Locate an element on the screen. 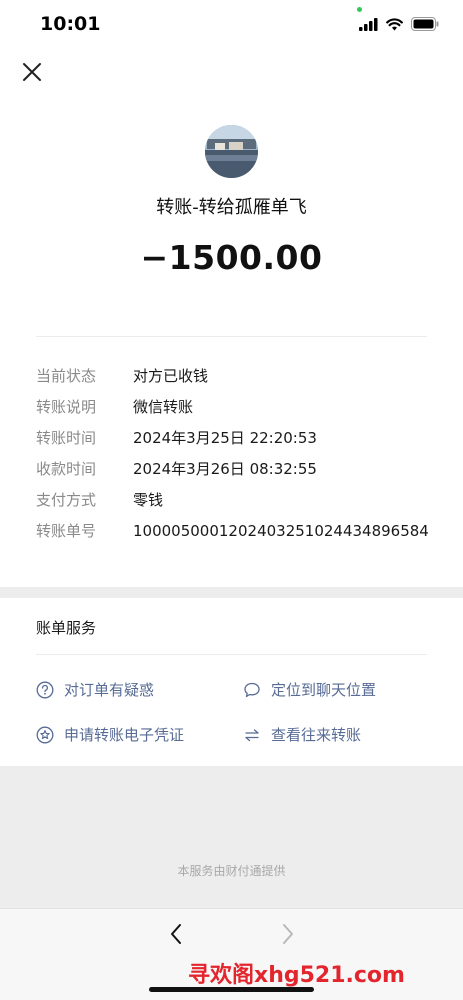 Image resolution: width=463 pixels, height=1000 pixels. status-time: 10:01 is located at coordinates (70, 24).